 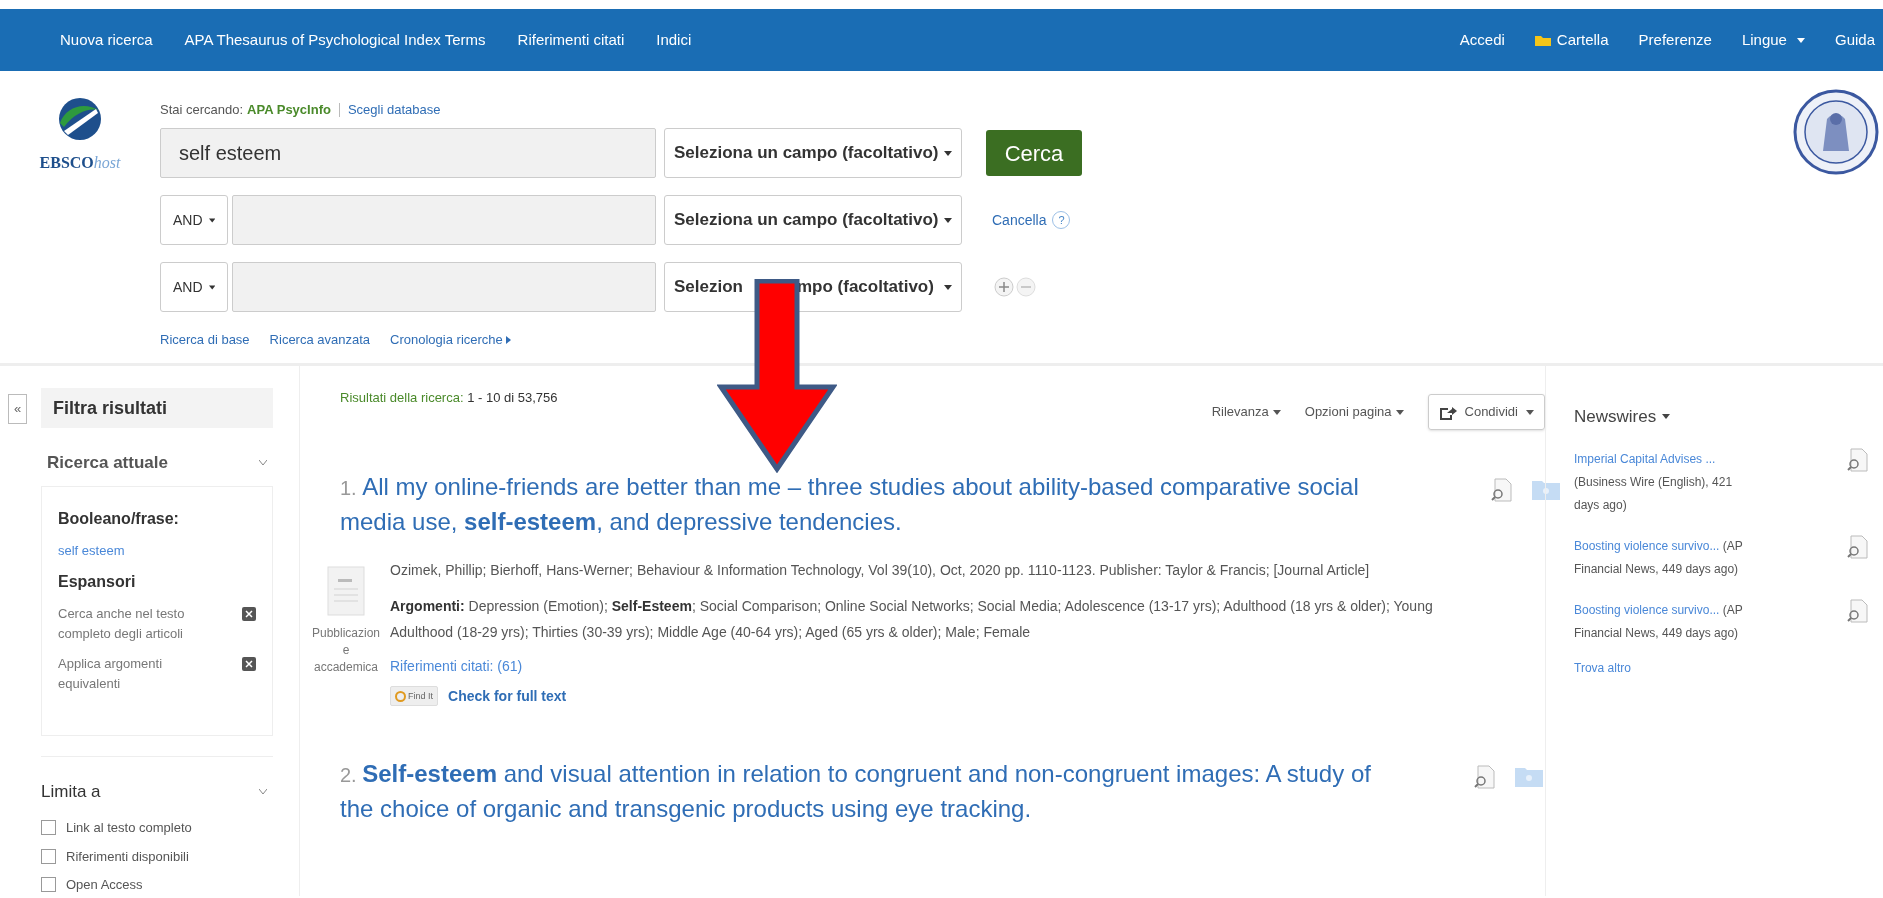 What do you see at coordinates (80, 119) in the screenshot?
I see `logo-icon` at bounding box center [80, 119].